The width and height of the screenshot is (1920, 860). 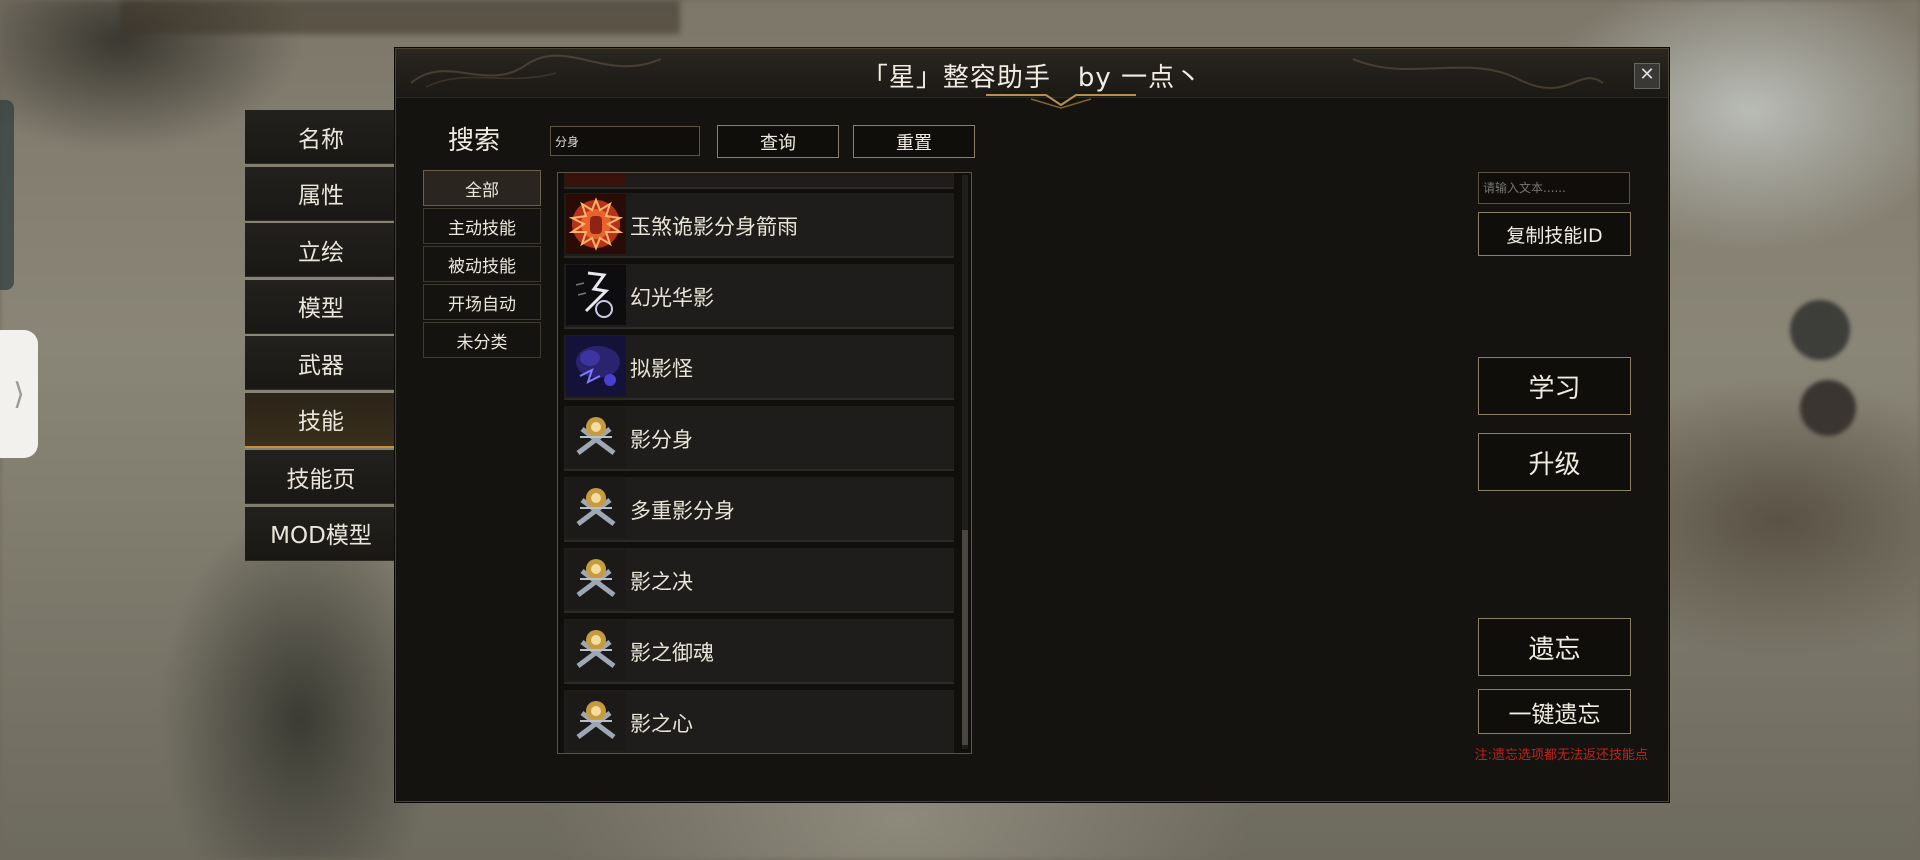 What do you see at coordinates (661, 440) in the screenshot?
I see `skill-name: 影分身` at bounding box center [661, 440].